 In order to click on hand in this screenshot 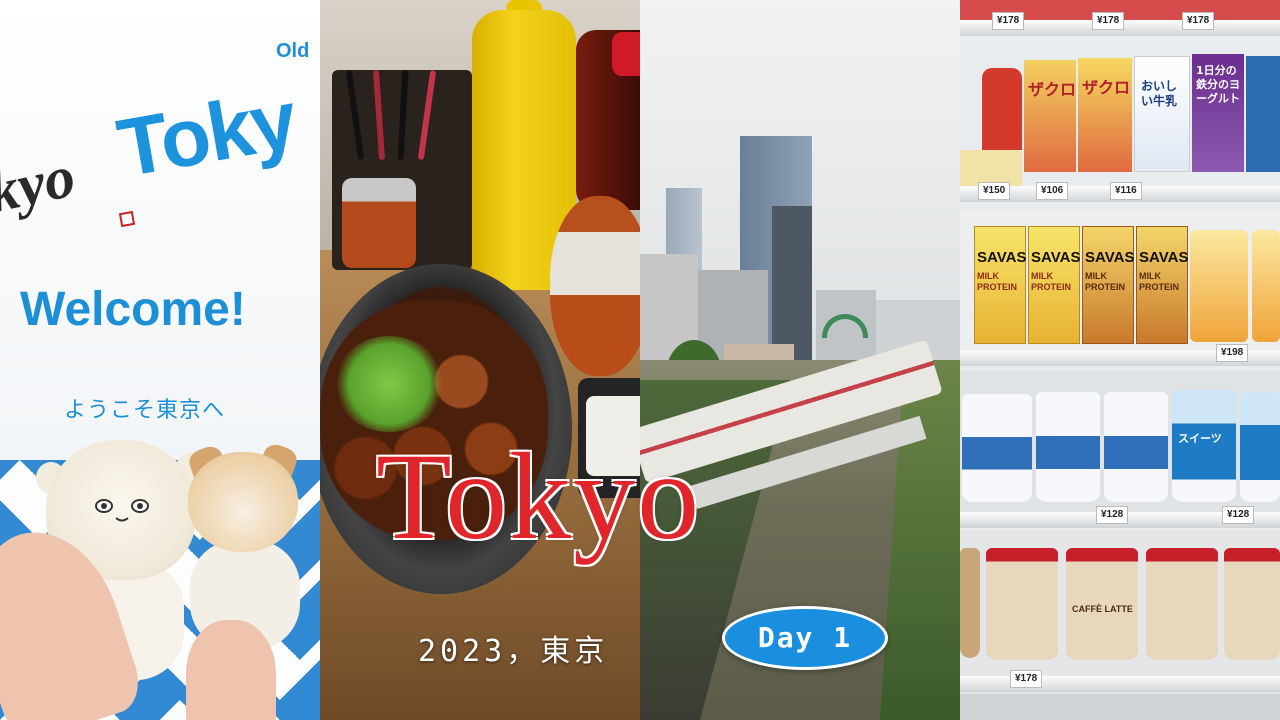, I will do `click(231, 670)`.